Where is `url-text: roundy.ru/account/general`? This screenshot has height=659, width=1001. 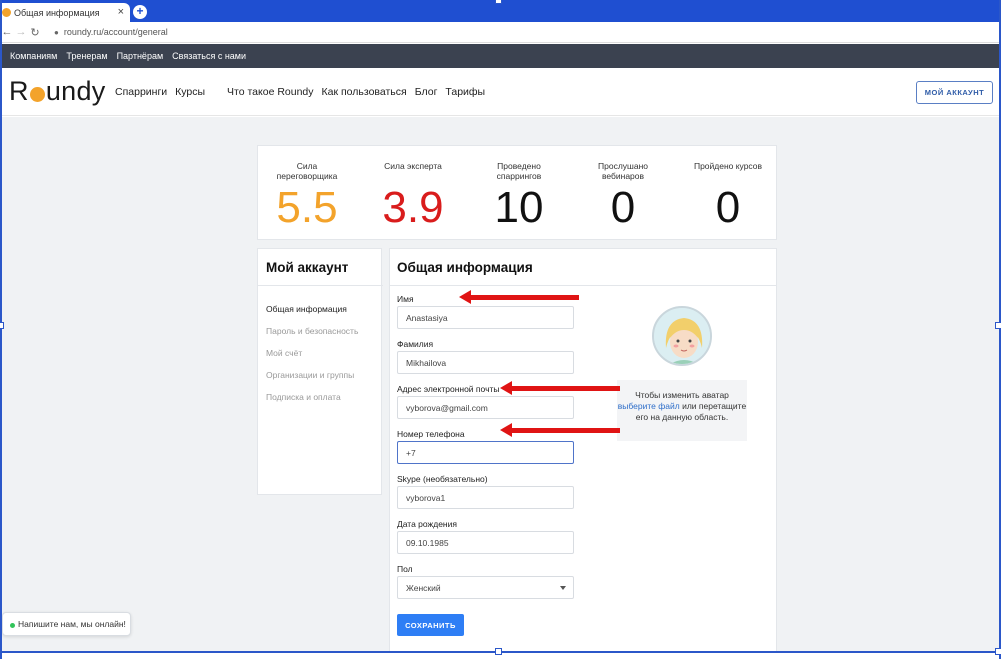 url-text: roundy.ru/account/general is located at coordinates (116, 32).